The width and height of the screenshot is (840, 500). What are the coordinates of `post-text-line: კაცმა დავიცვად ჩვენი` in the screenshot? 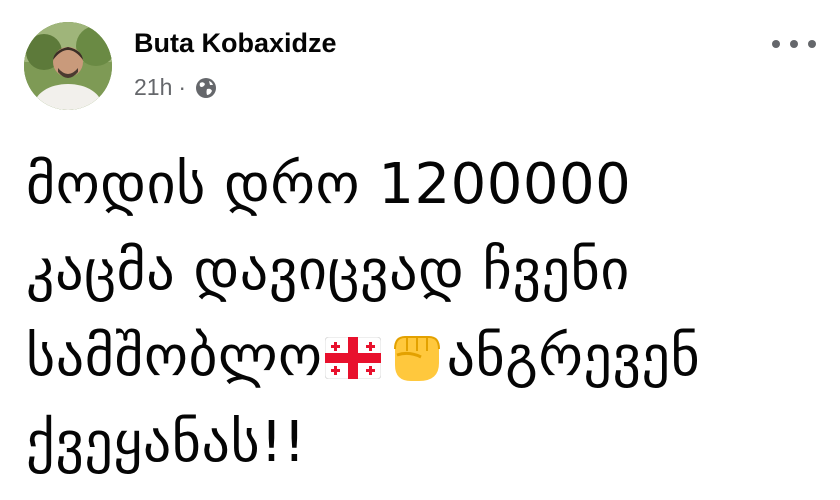 It's located at (328, 270).